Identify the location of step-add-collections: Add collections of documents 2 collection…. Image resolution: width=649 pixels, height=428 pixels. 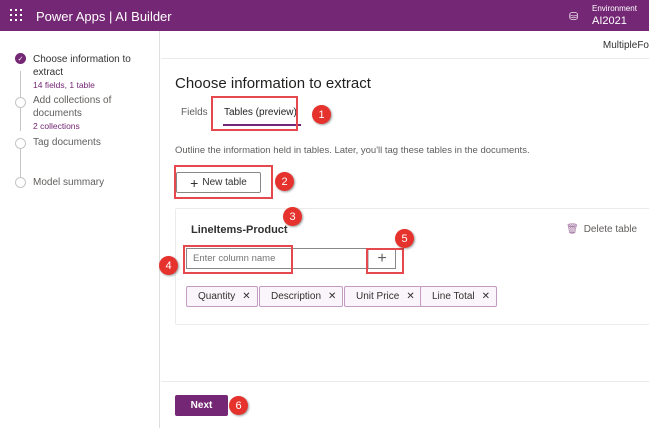
(78, 113).